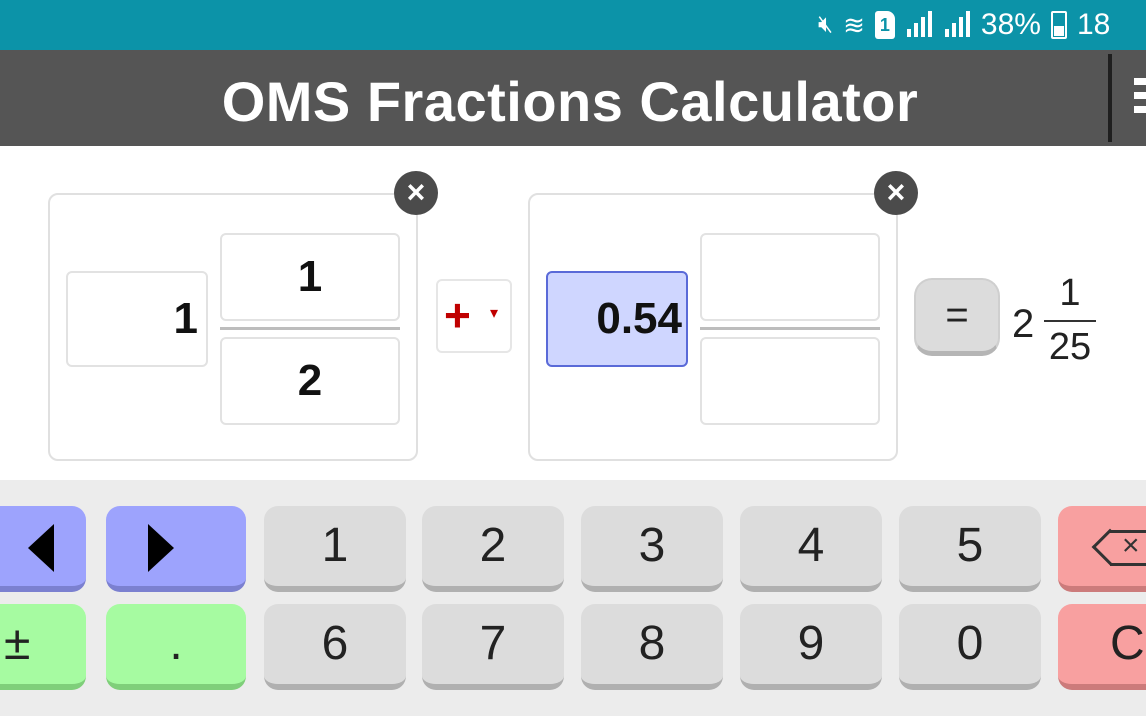  Describe the element at coordinates (652, 647) in the screenshot. I see `key-8: 8` at that location.